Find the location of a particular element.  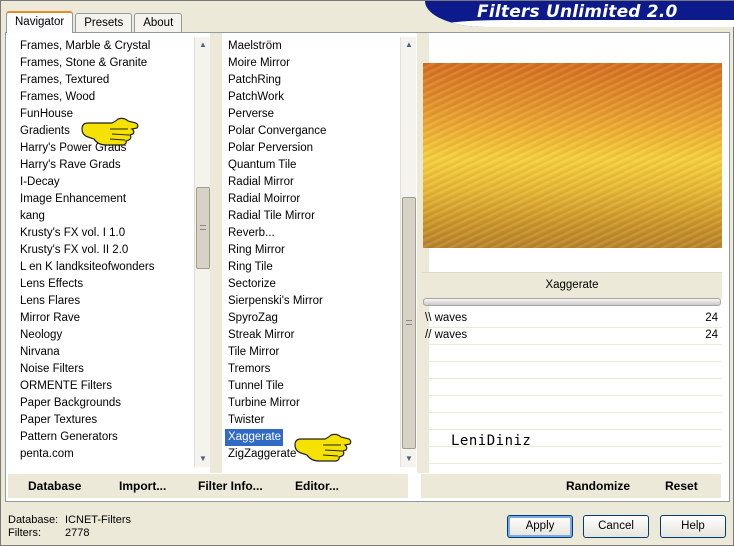

category-scrollbar: ▲ ▼ is located at coordinates (202, 252).